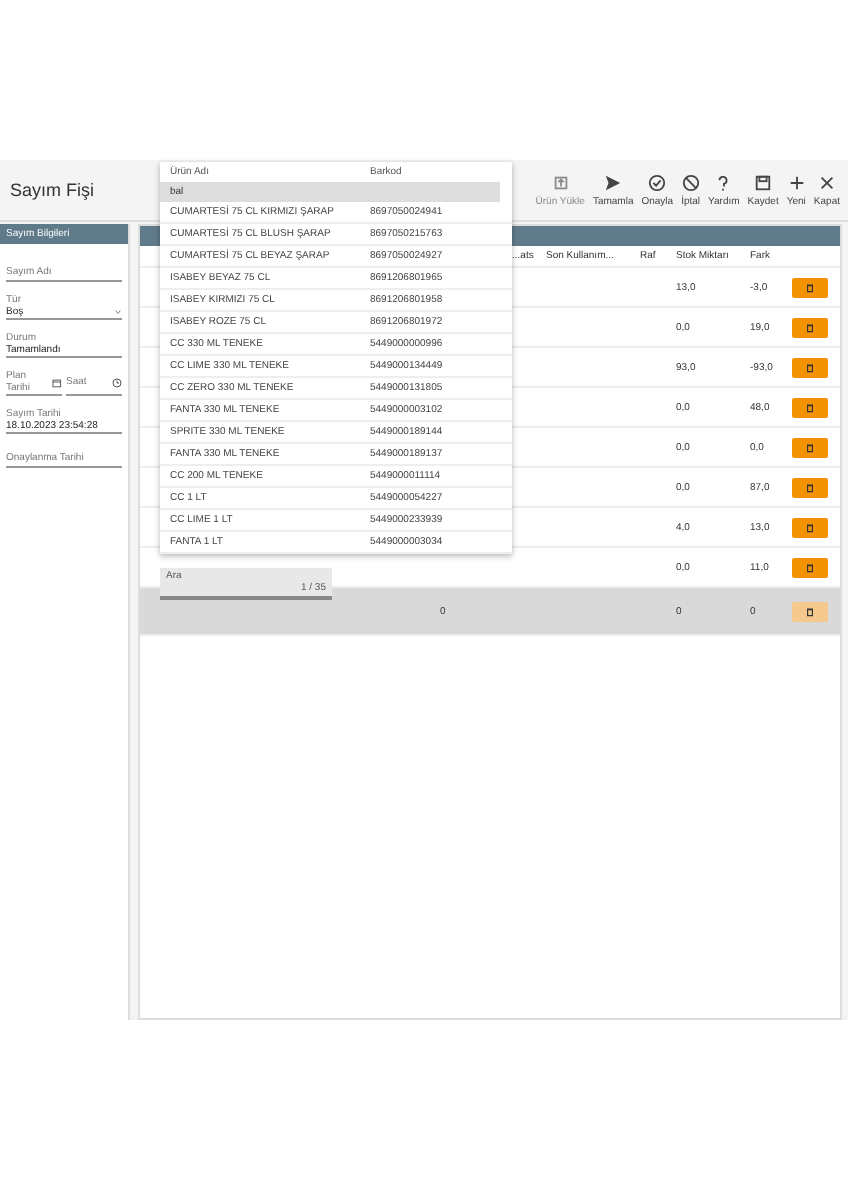 The image size is (848, 1200). I want to click on window-title: Sayım Fişi, so click(52, 190).